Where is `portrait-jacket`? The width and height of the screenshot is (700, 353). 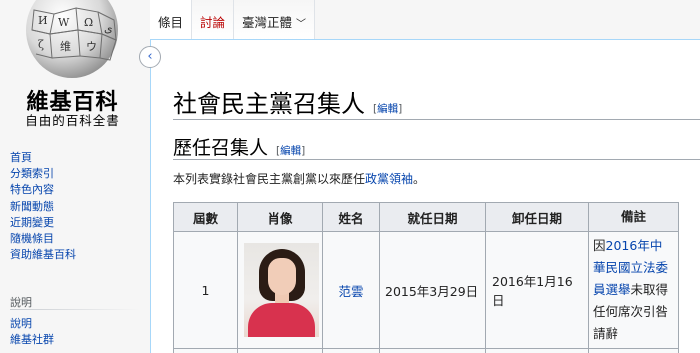 portrait-jacket is located at coordinates (281, 320).